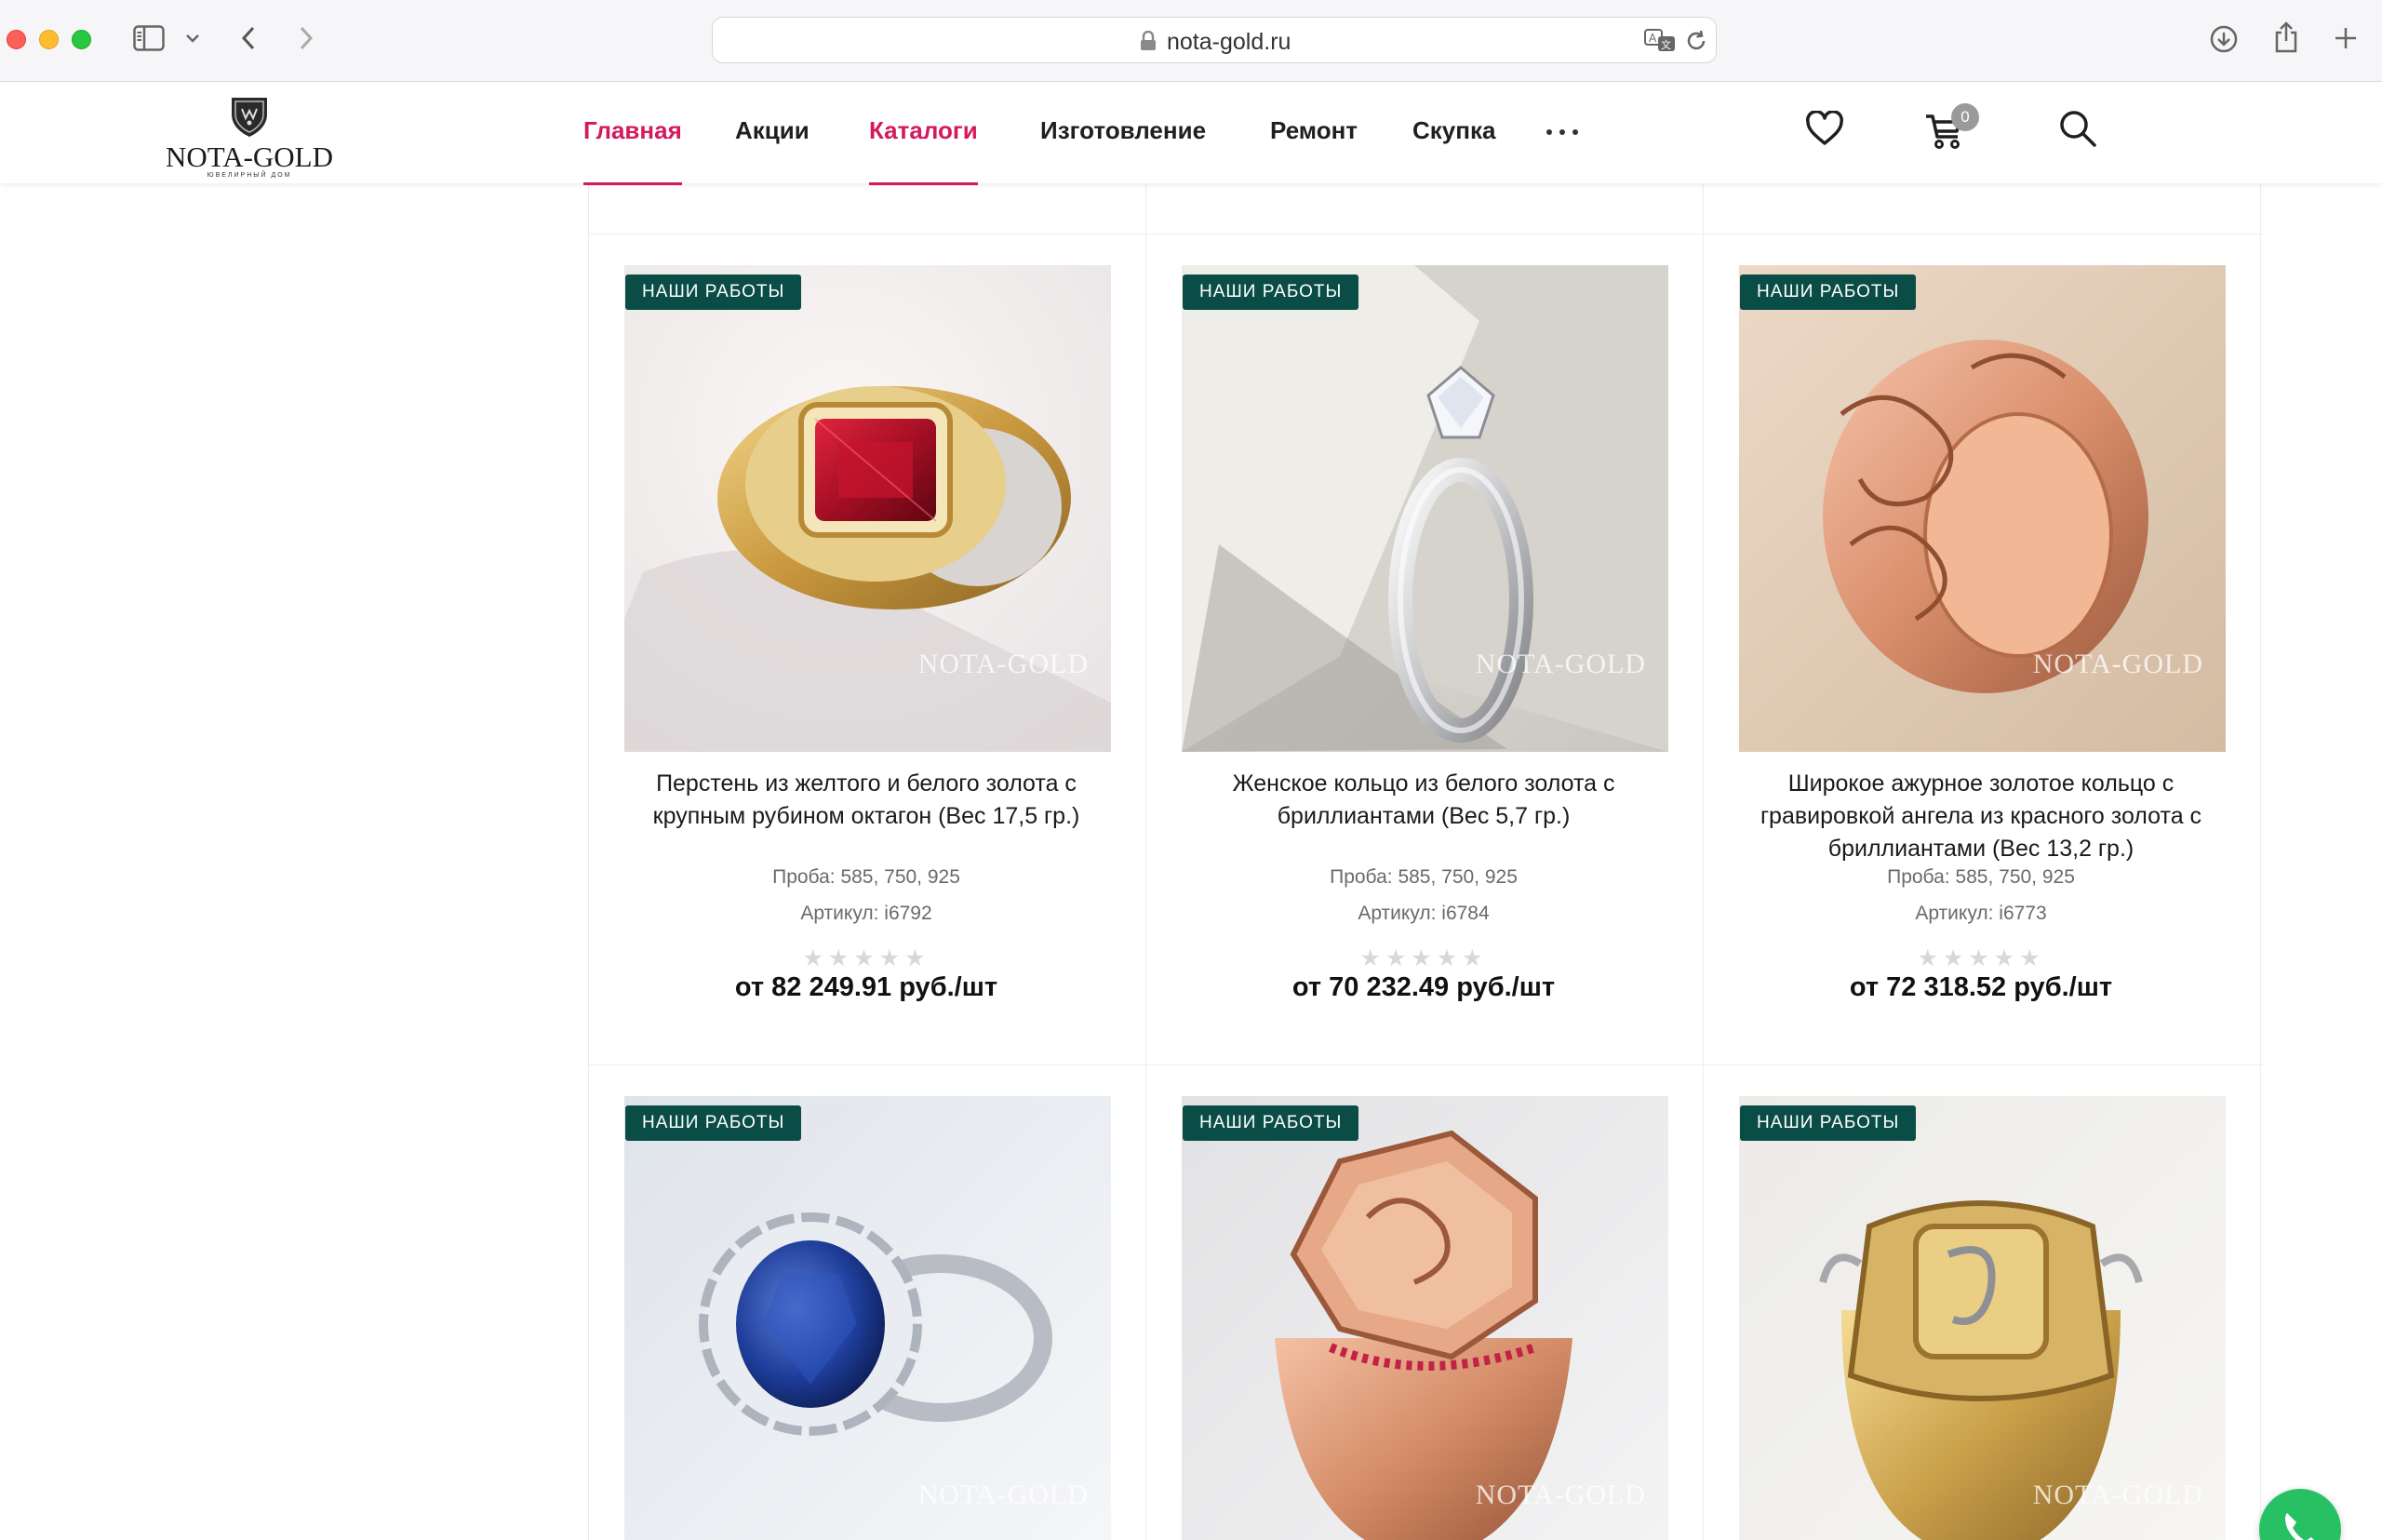  Describe the element at coordinates (249, 115) in the screenshot. I see `shield-logo-icon` at that location.